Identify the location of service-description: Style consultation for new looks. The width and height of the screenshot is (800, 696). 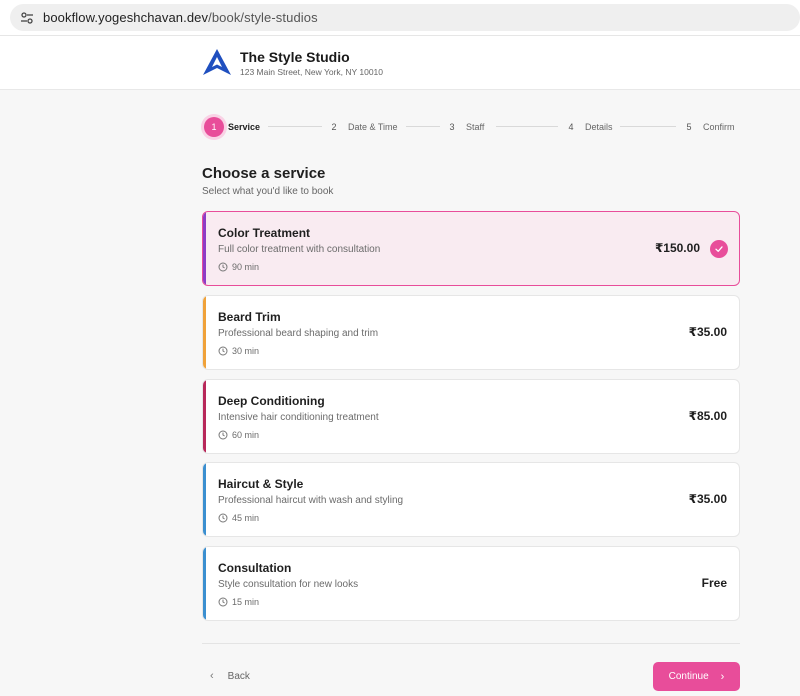
(288, 584).